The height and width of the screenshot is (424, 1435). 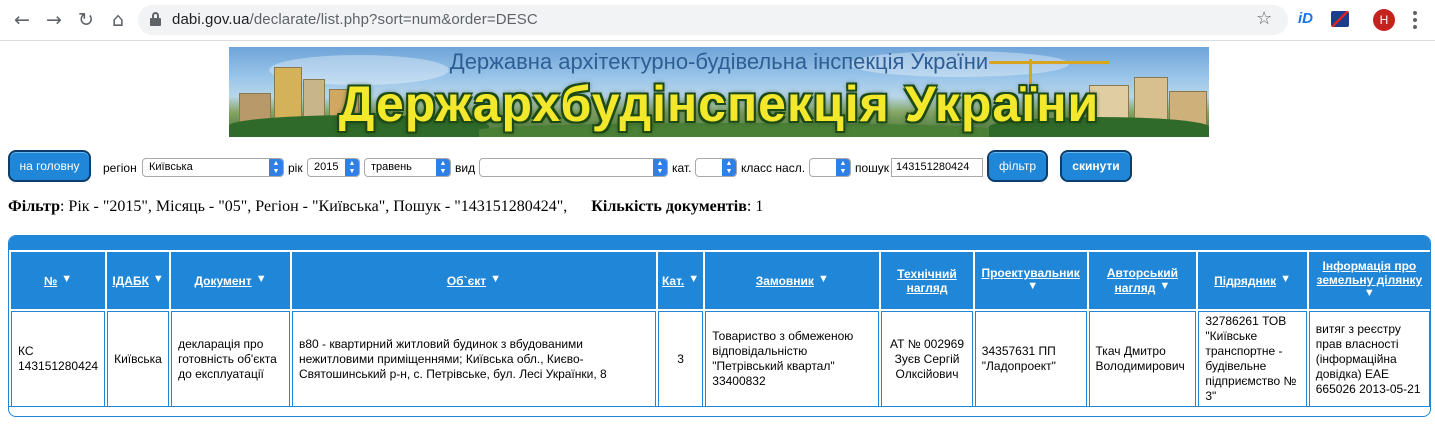 I want to click on column-header-category: Кат. ▼, so click(x=680, y=280).